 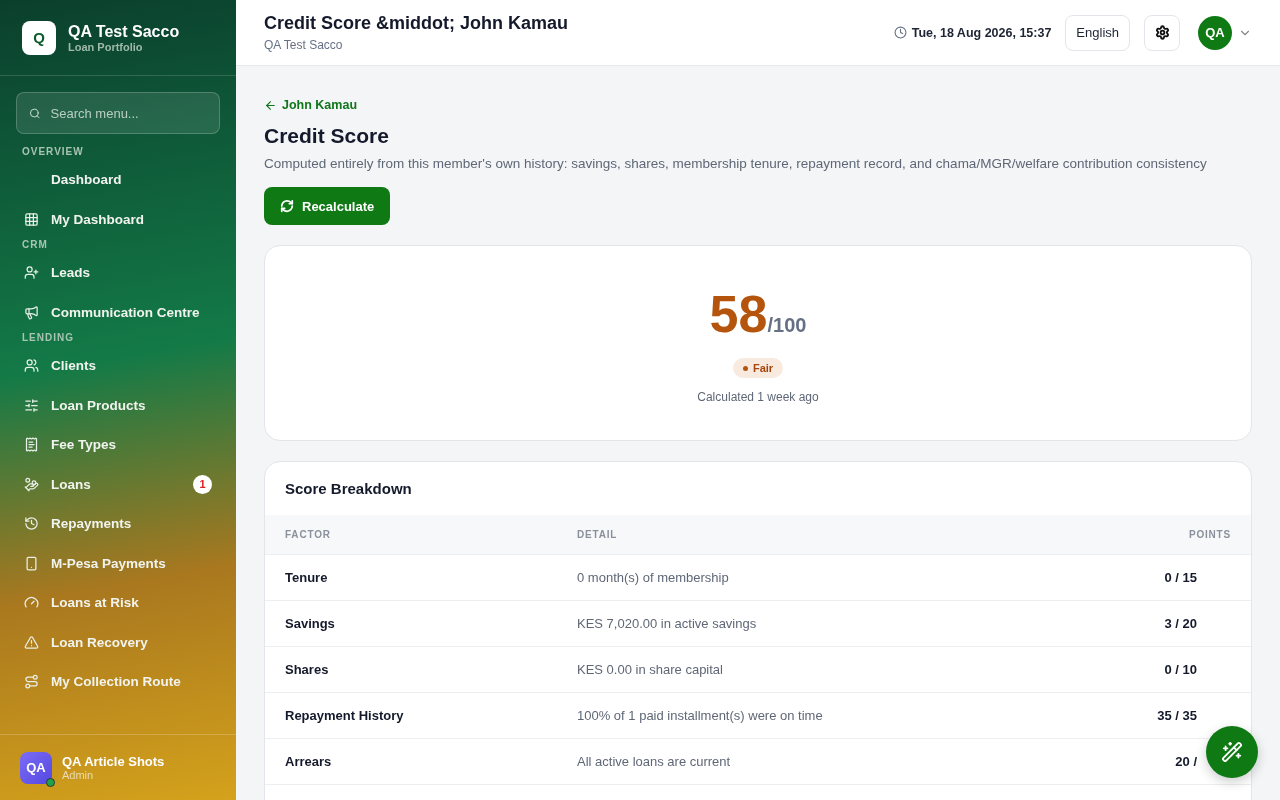 I want to click on search-icon, so click(x=35, y=113).